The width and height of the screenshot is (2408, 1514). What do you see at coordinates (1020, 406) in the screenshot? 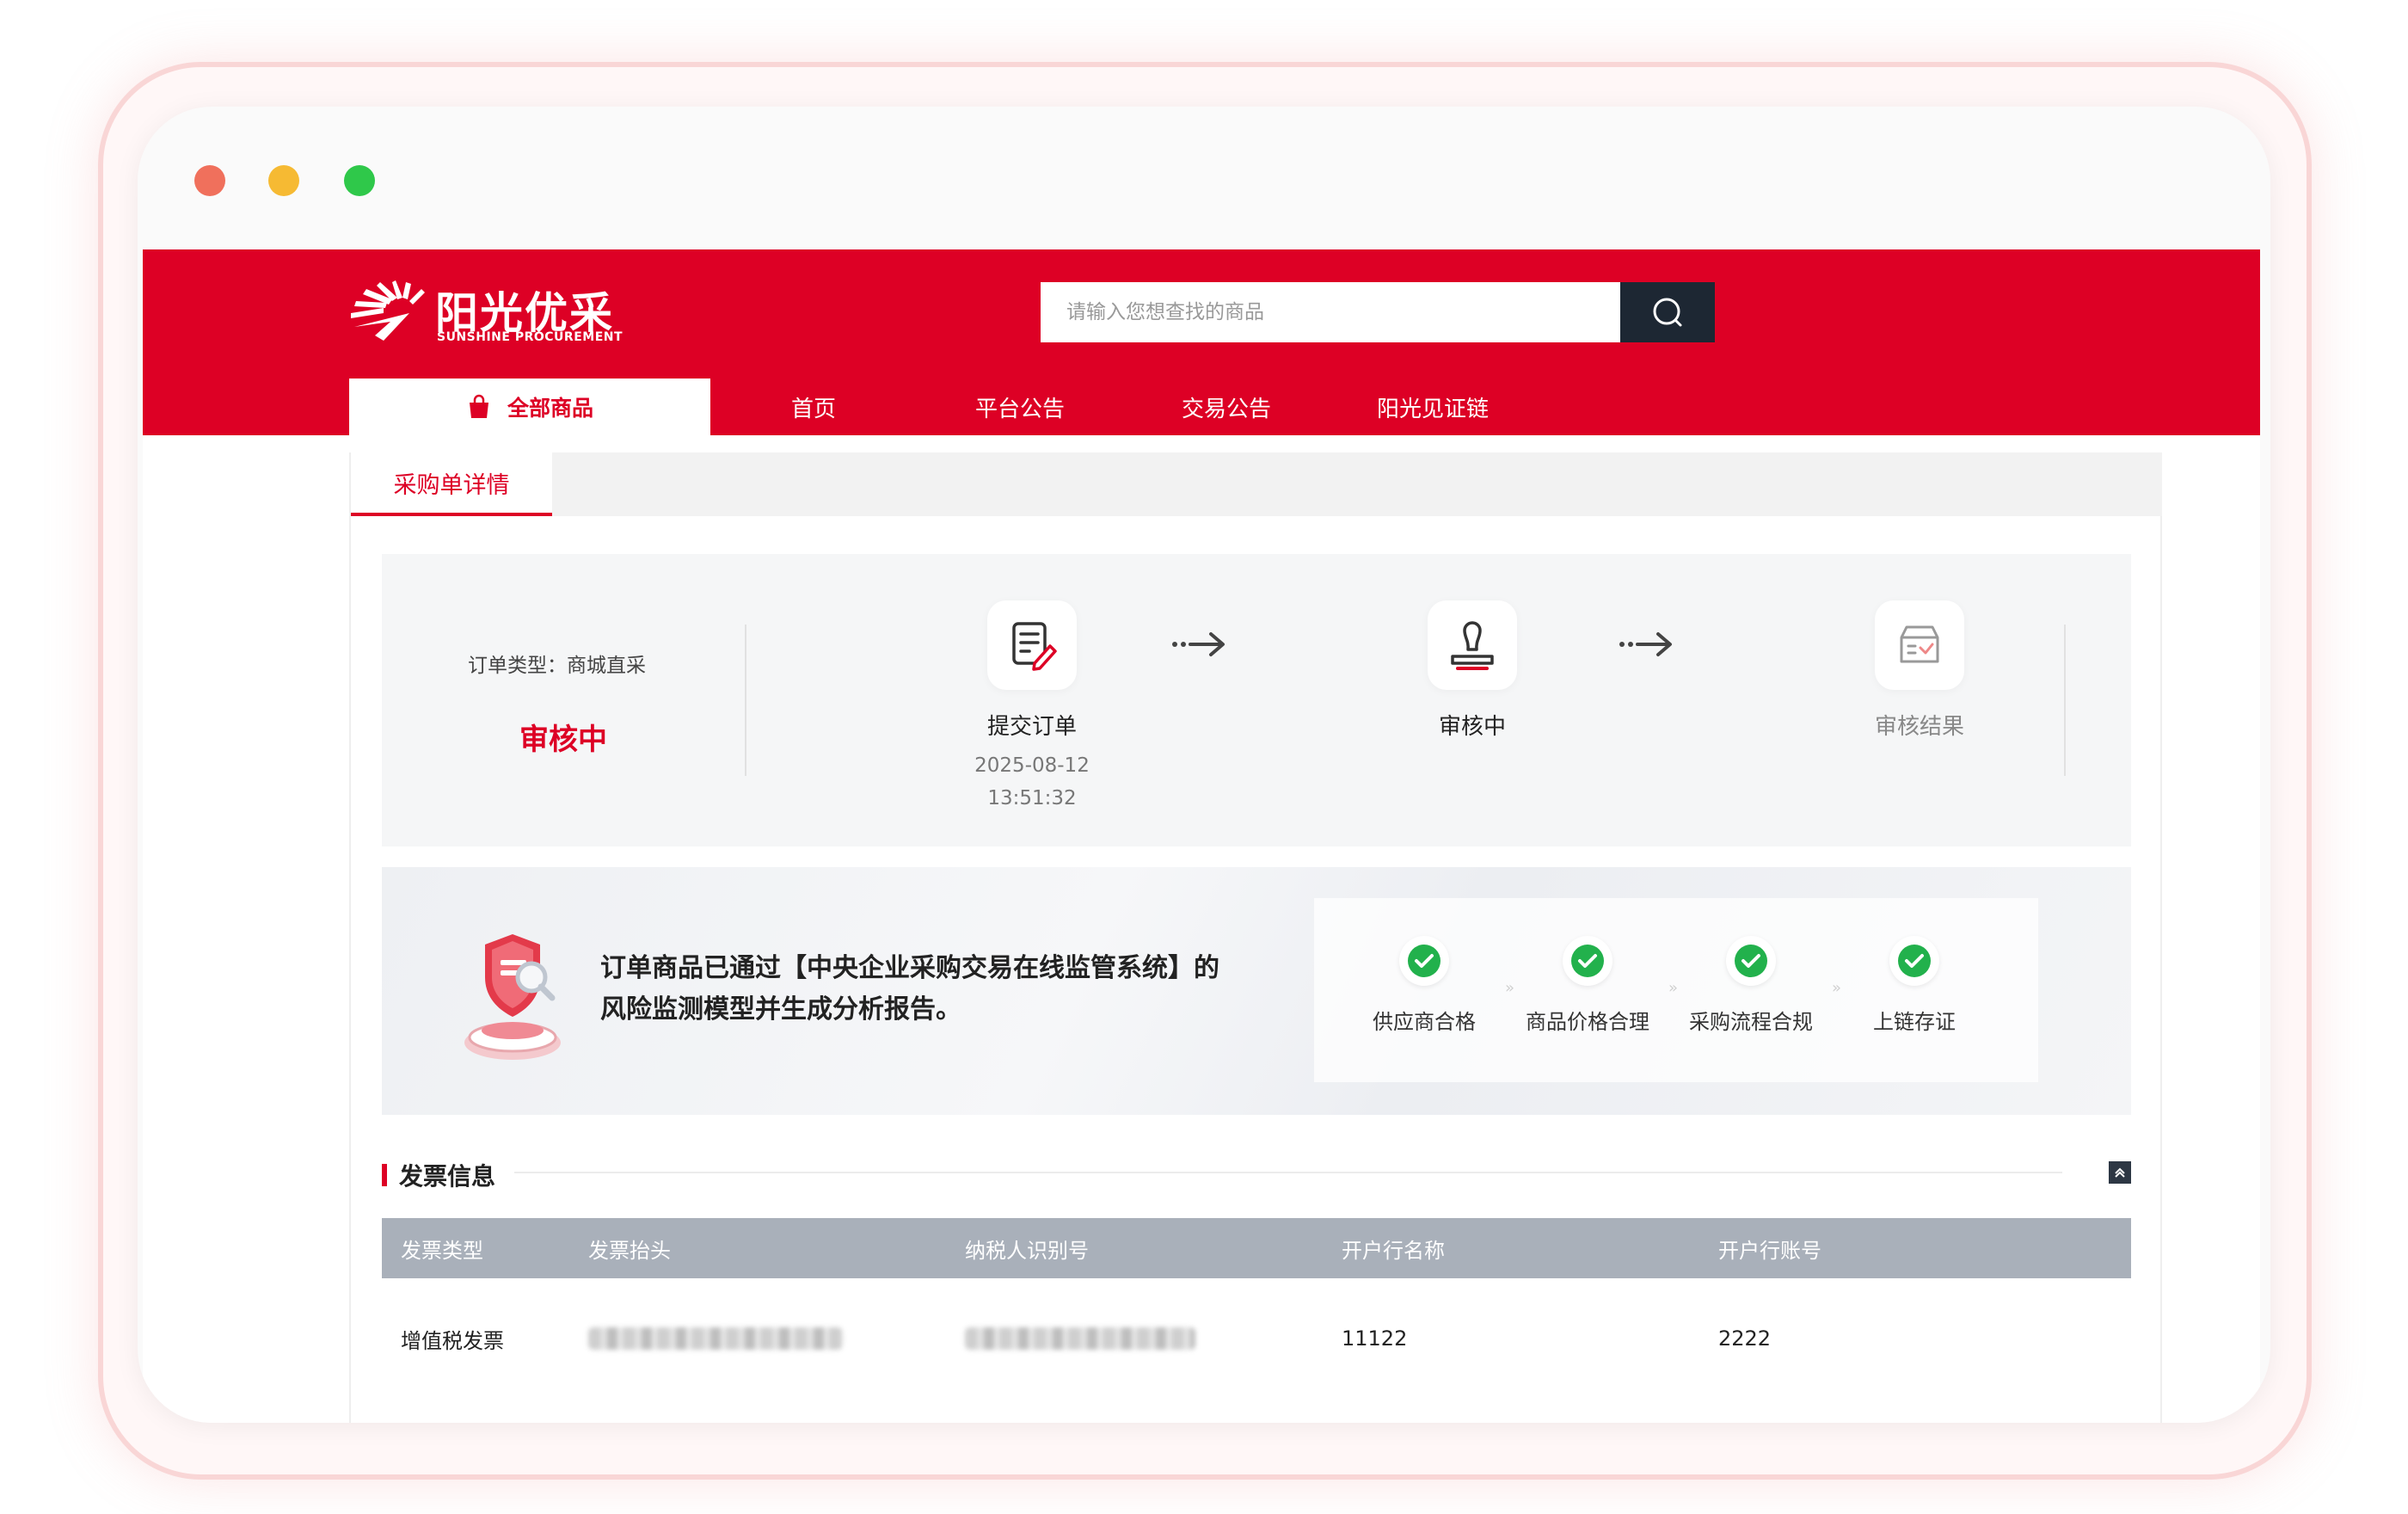
I see `nav-item-platform-notice: 平台公告` at bounding box center [1020, 406].